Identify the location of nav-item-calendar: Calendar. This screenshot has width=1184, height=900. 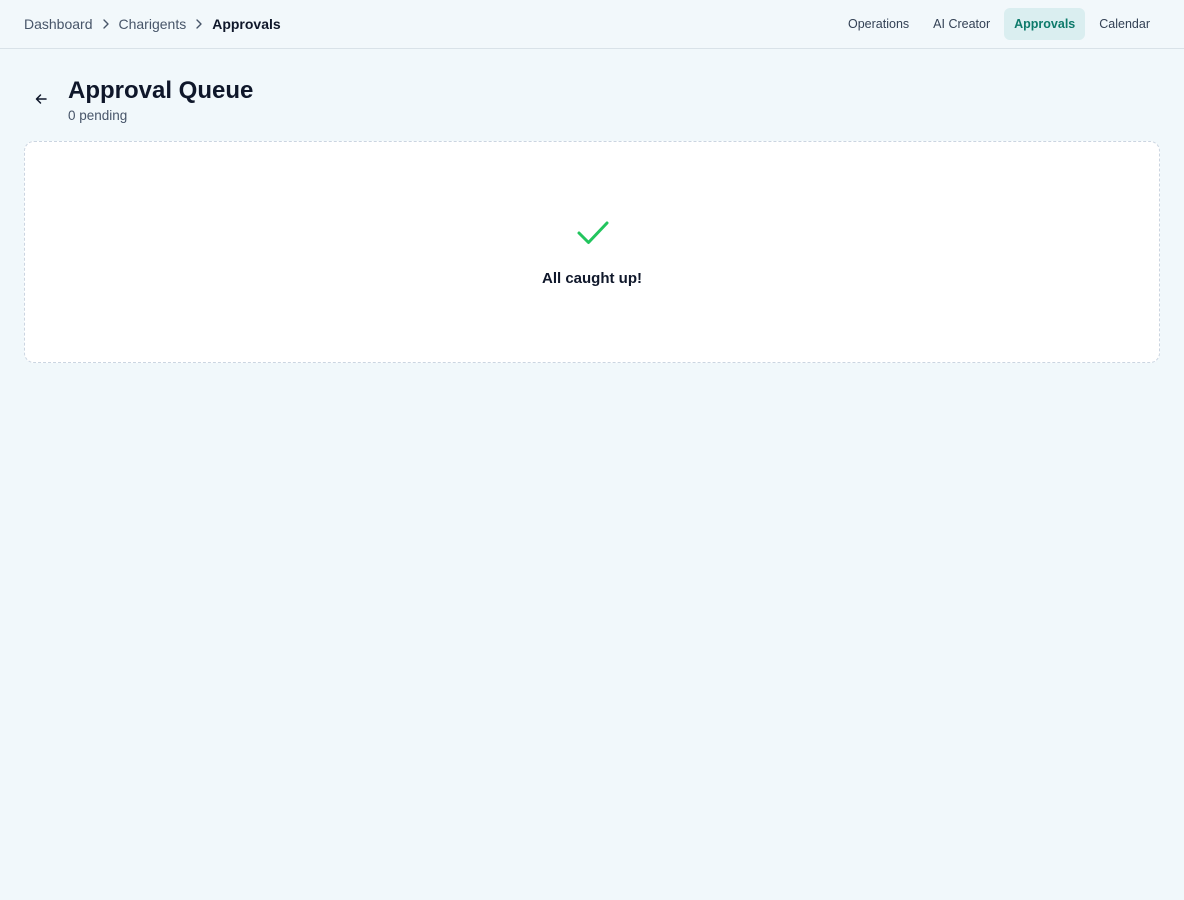
(1124, 24).